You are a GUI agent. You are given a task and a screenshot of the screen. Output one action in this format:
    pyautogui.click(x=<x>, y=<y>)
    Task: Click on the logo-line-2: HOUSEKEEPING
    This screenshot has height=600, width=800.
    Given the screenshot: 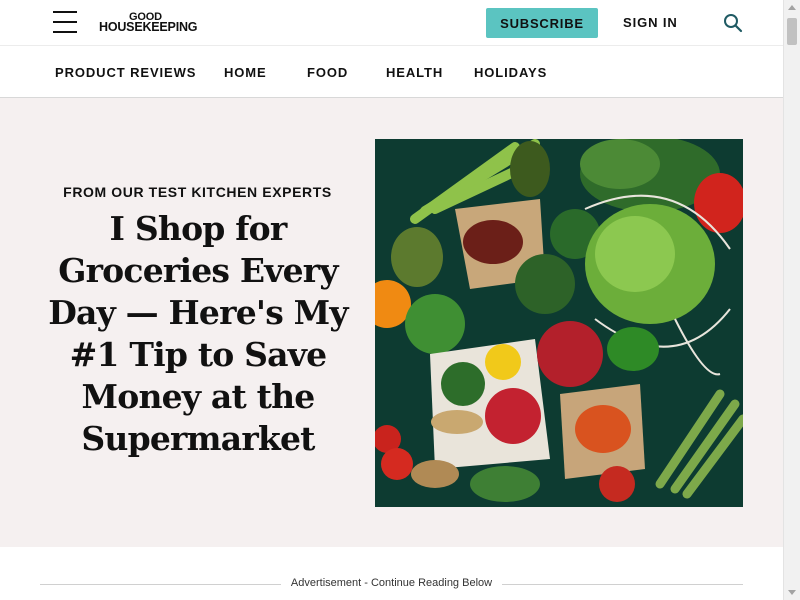 What is the action you would take?
    pyautogui.click(x=148, y=27)
    